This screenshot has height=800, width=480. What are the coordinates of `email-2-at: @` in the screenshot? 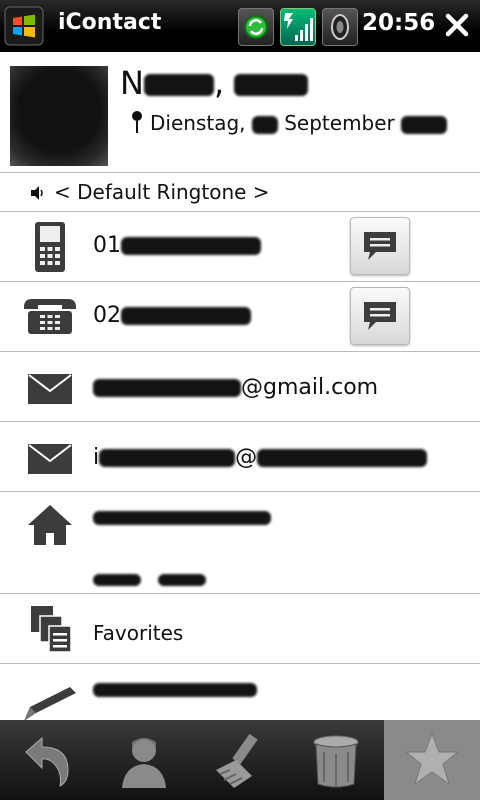 It's located at (246, 457).